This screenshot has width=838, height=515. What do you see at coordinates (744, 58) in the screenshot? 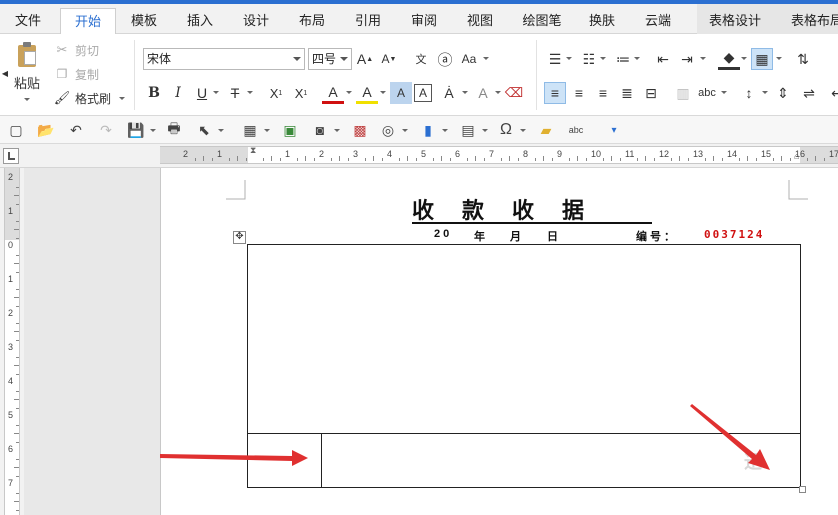
I see `shading-dropdown-icon` at bounding box center [744, 58].